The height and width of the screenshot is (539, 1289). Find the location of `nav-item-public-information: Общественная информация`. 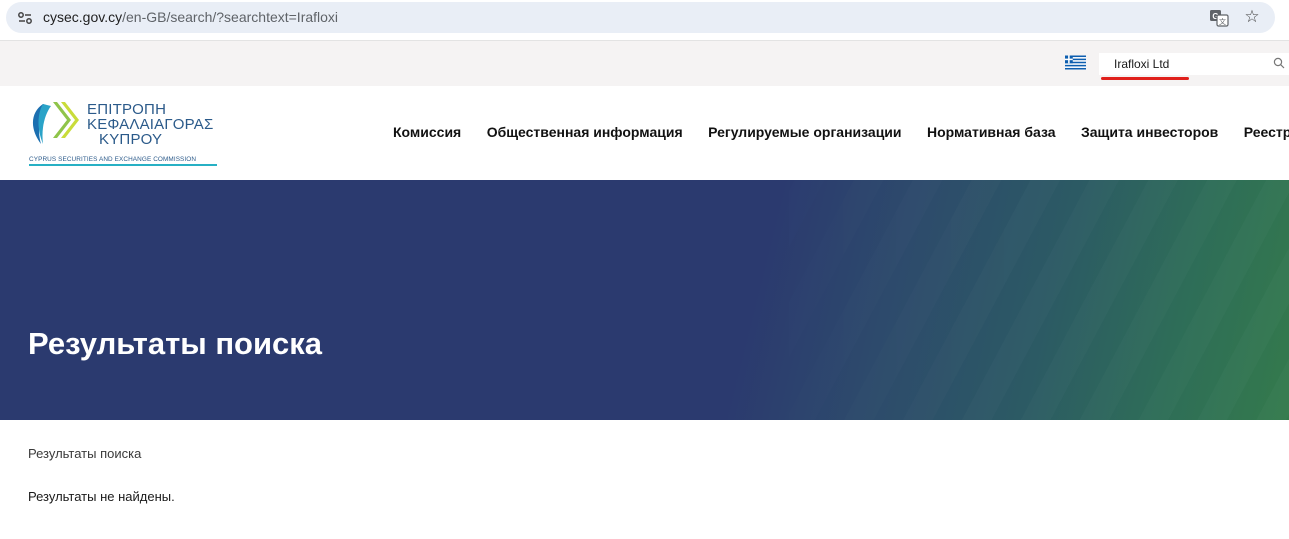

nav-item-public-information: Общественная информация is located at coordinates (585, 132).